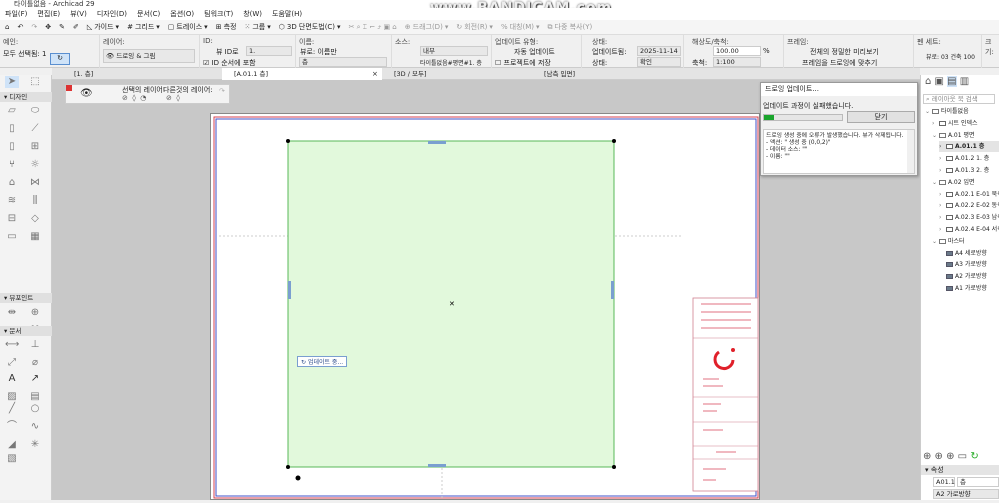 This screenshot has height=503, width=999. Describe the element at coordinates (963, 288) in the screenshot. I see `tree-item: A1 가로방향` at that location.